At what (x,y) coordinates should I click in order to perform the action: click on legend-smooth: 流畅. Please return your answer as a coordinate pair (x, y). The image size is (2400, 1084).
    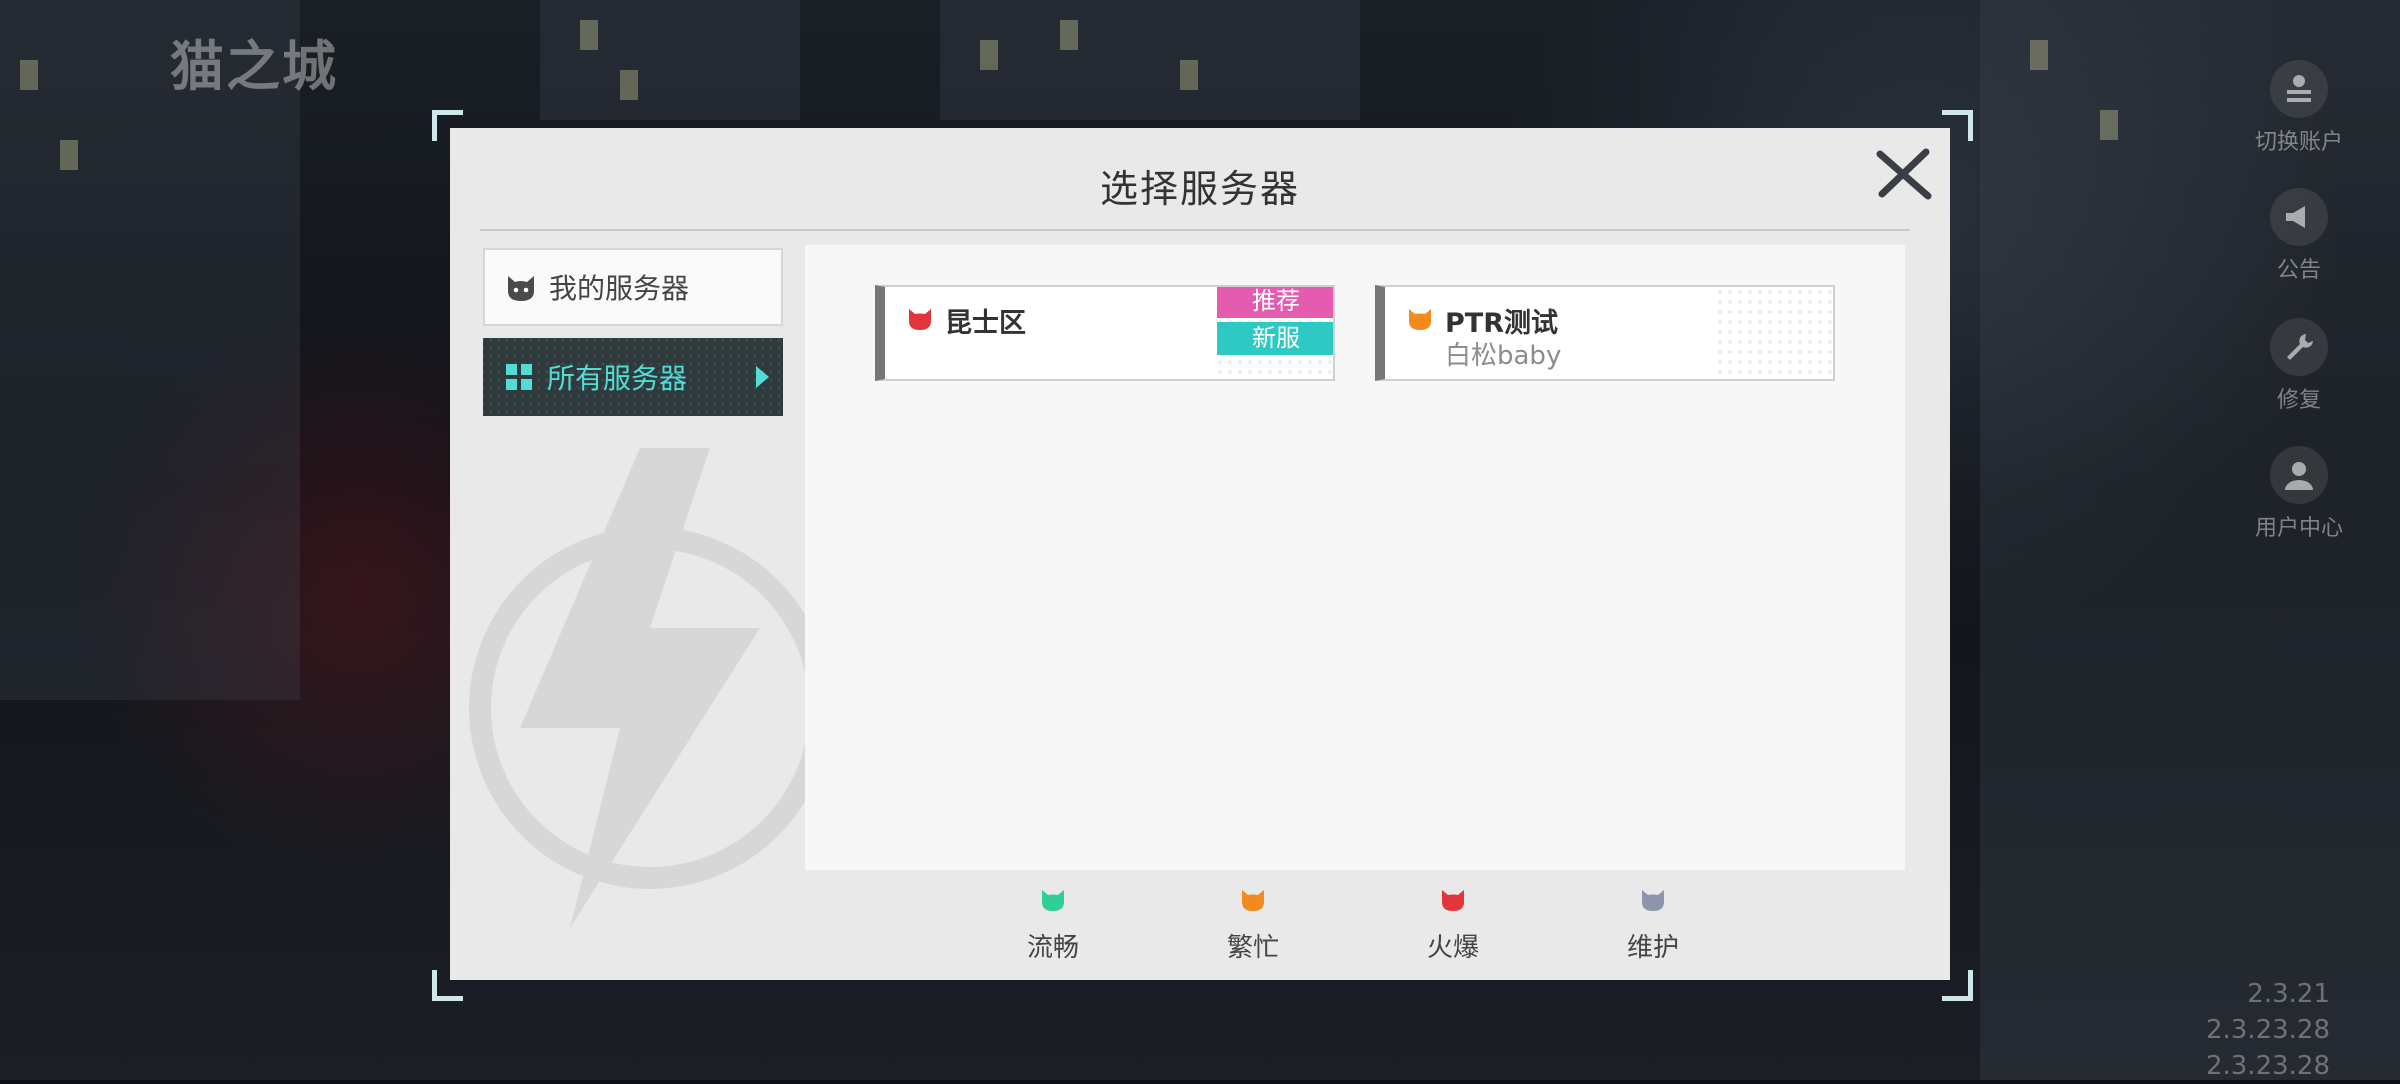
    Looking at the image, I should click on (1053, 926).